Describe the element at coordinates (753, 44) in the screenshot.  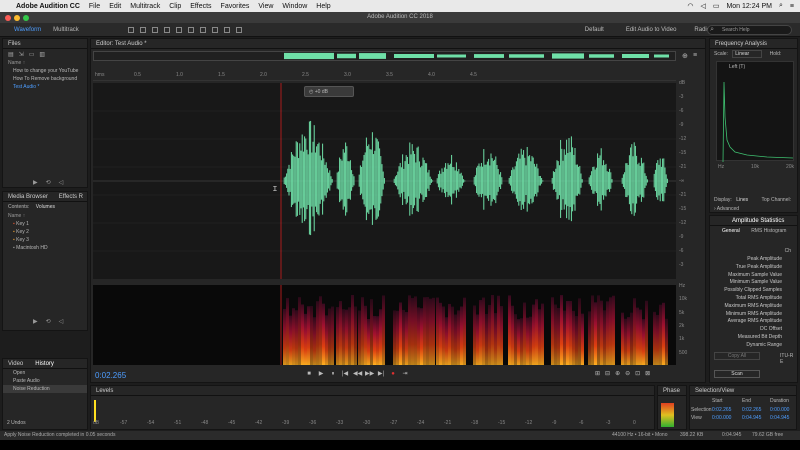
I see `frequency-analysis-title: Frequency Analysis` at that location.